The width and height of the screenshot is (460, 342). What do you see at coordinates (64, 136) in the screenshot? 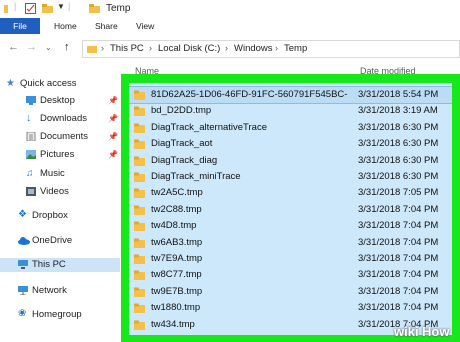
I see `nav-label: Documents` at bounding box center [64, 136].